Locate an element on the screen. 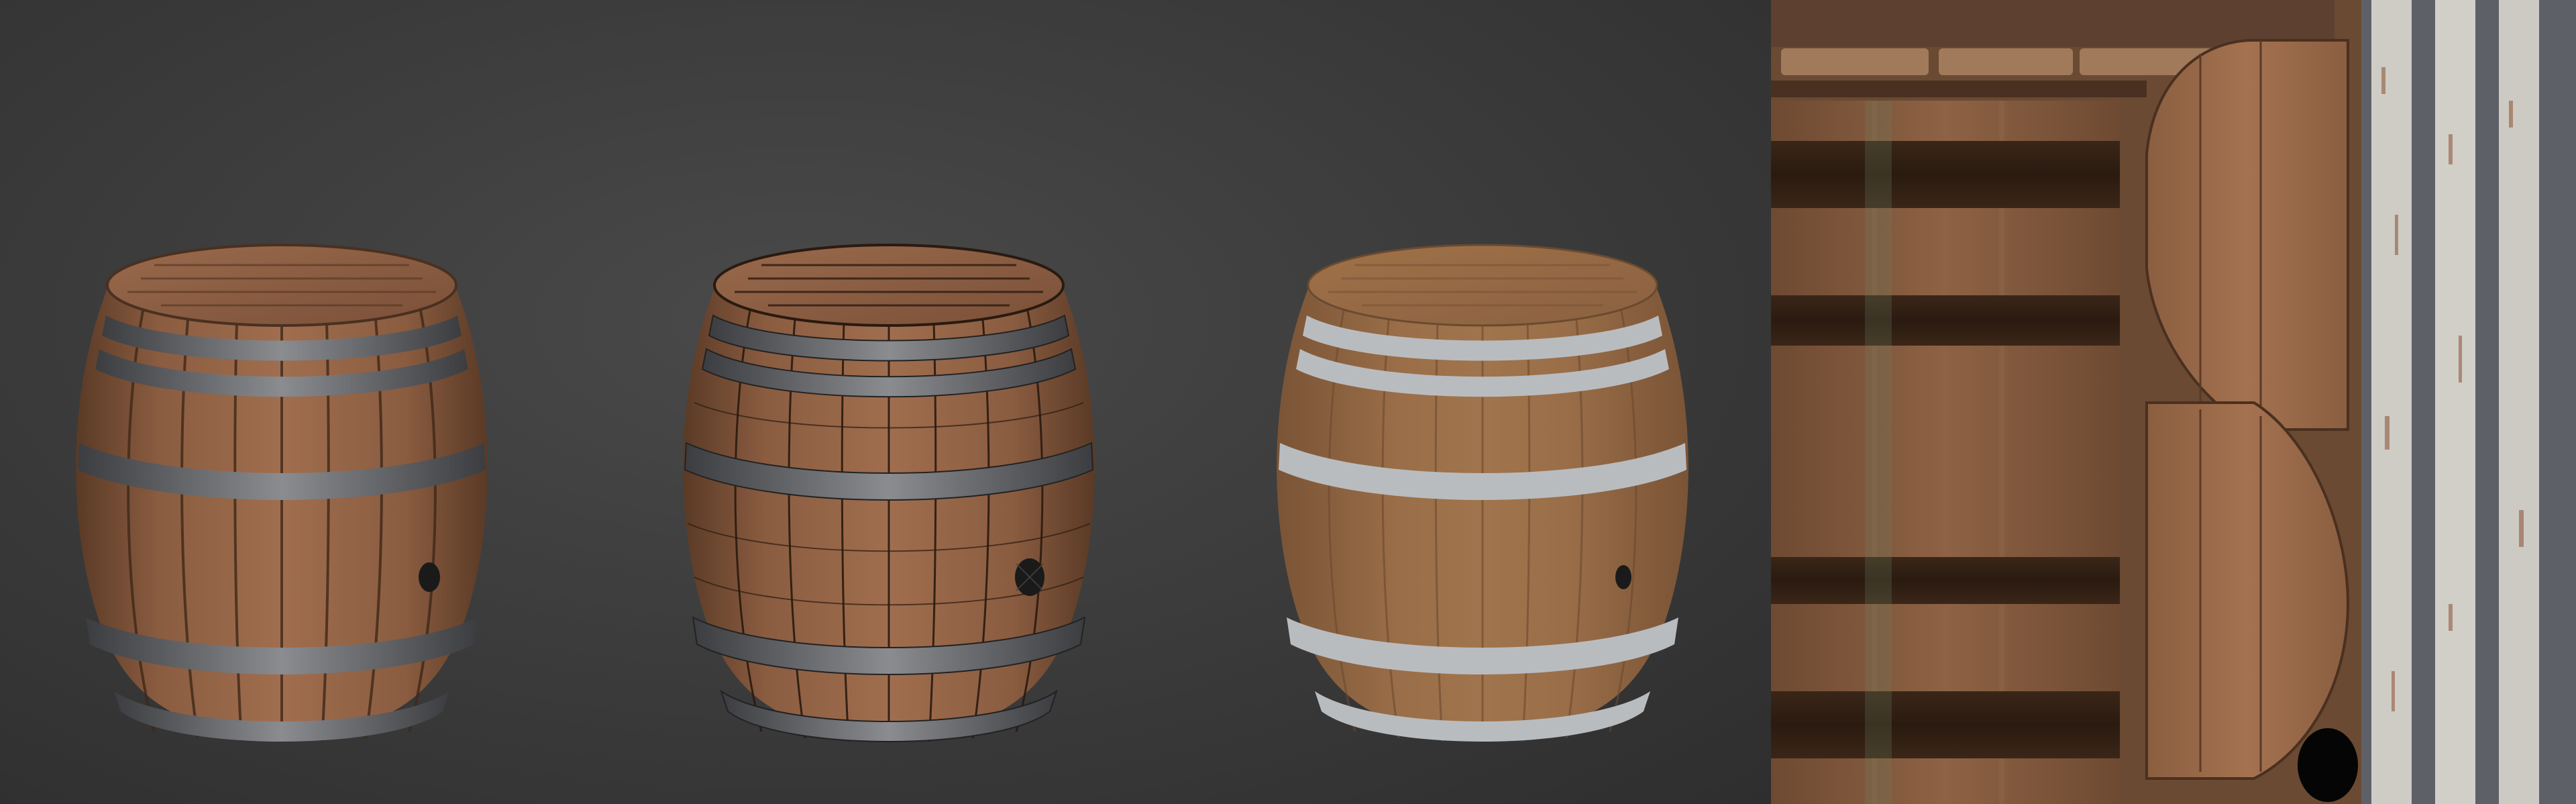 This screenshot has height=804, width=2576. barrel-wireframe is located at coordinates (889, 489).